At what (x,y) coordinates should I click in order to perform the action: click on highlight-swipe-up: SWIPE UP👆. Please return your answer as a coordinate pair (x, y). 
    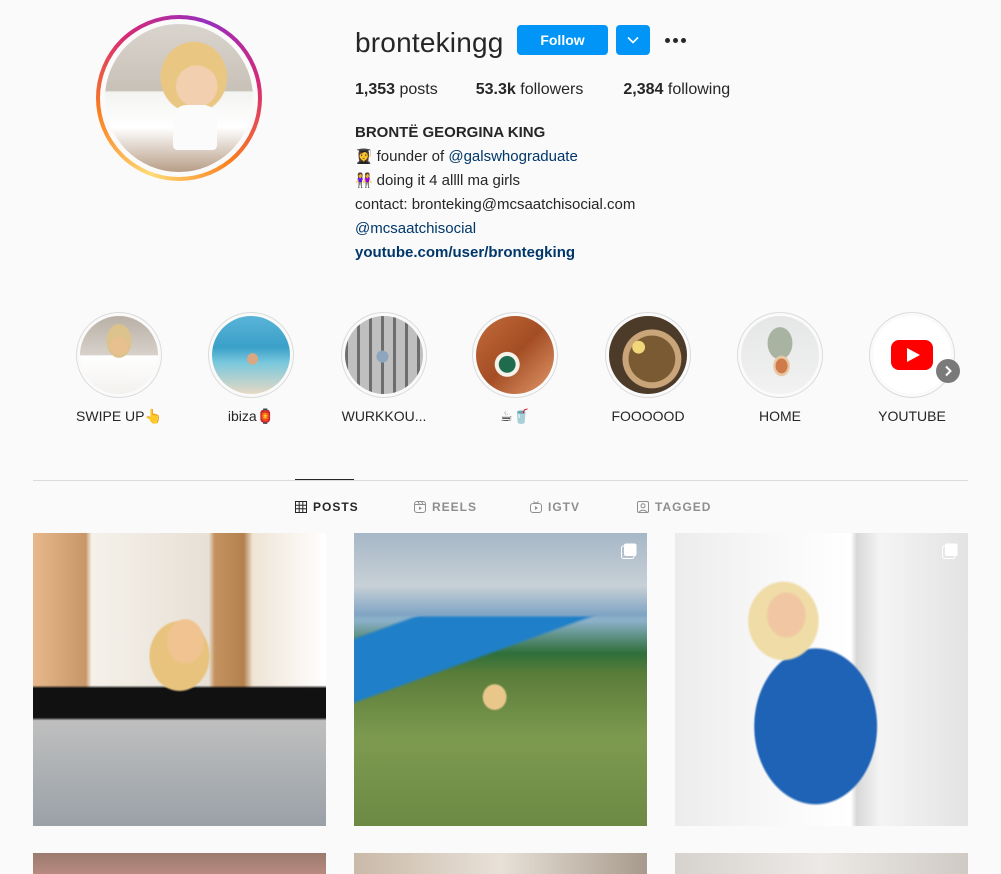
    Looking at the image, I should click on (119, 368).